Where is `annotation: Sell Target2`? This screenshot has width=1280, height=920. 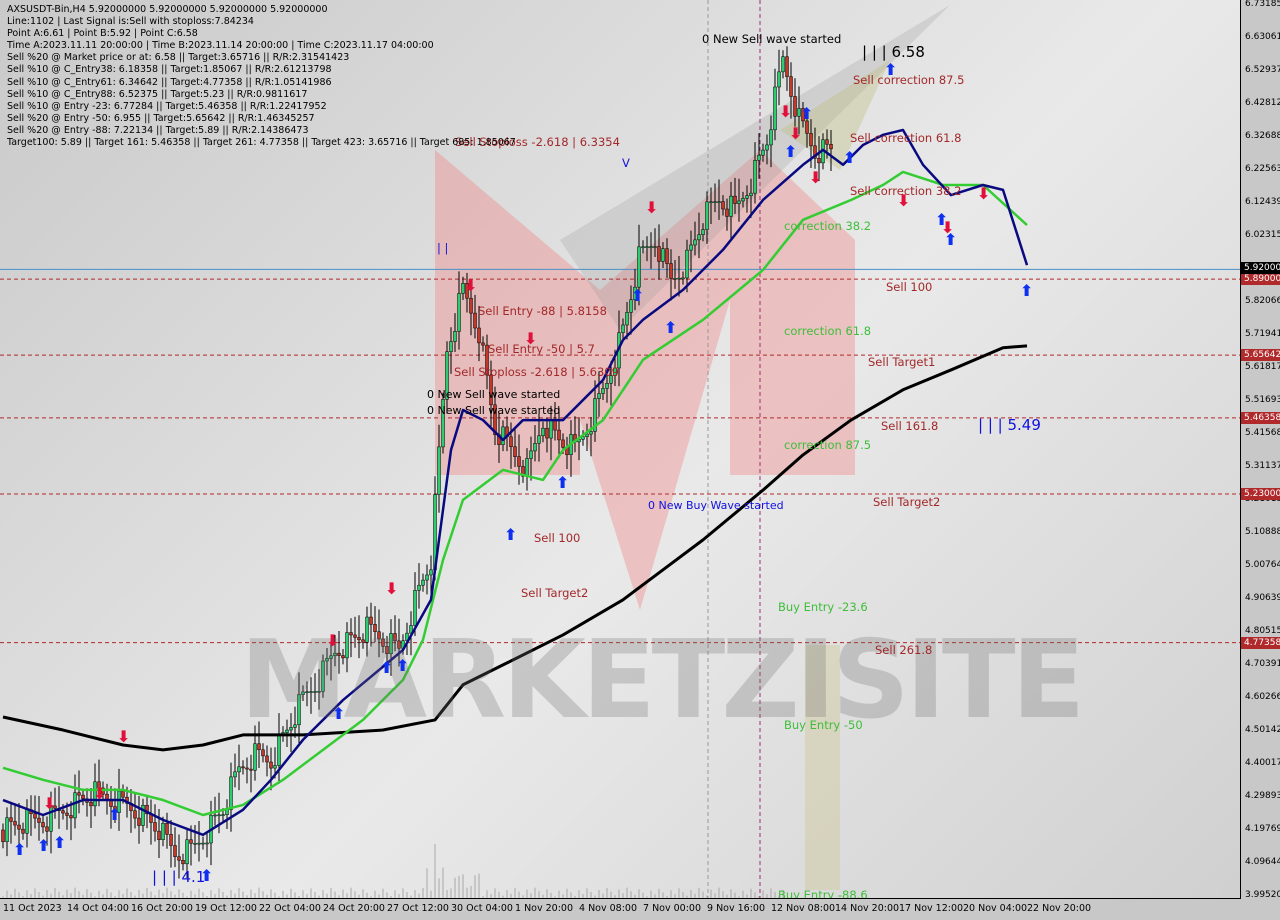 annotation: Sell Target2 is located at coordinates (555, 593).